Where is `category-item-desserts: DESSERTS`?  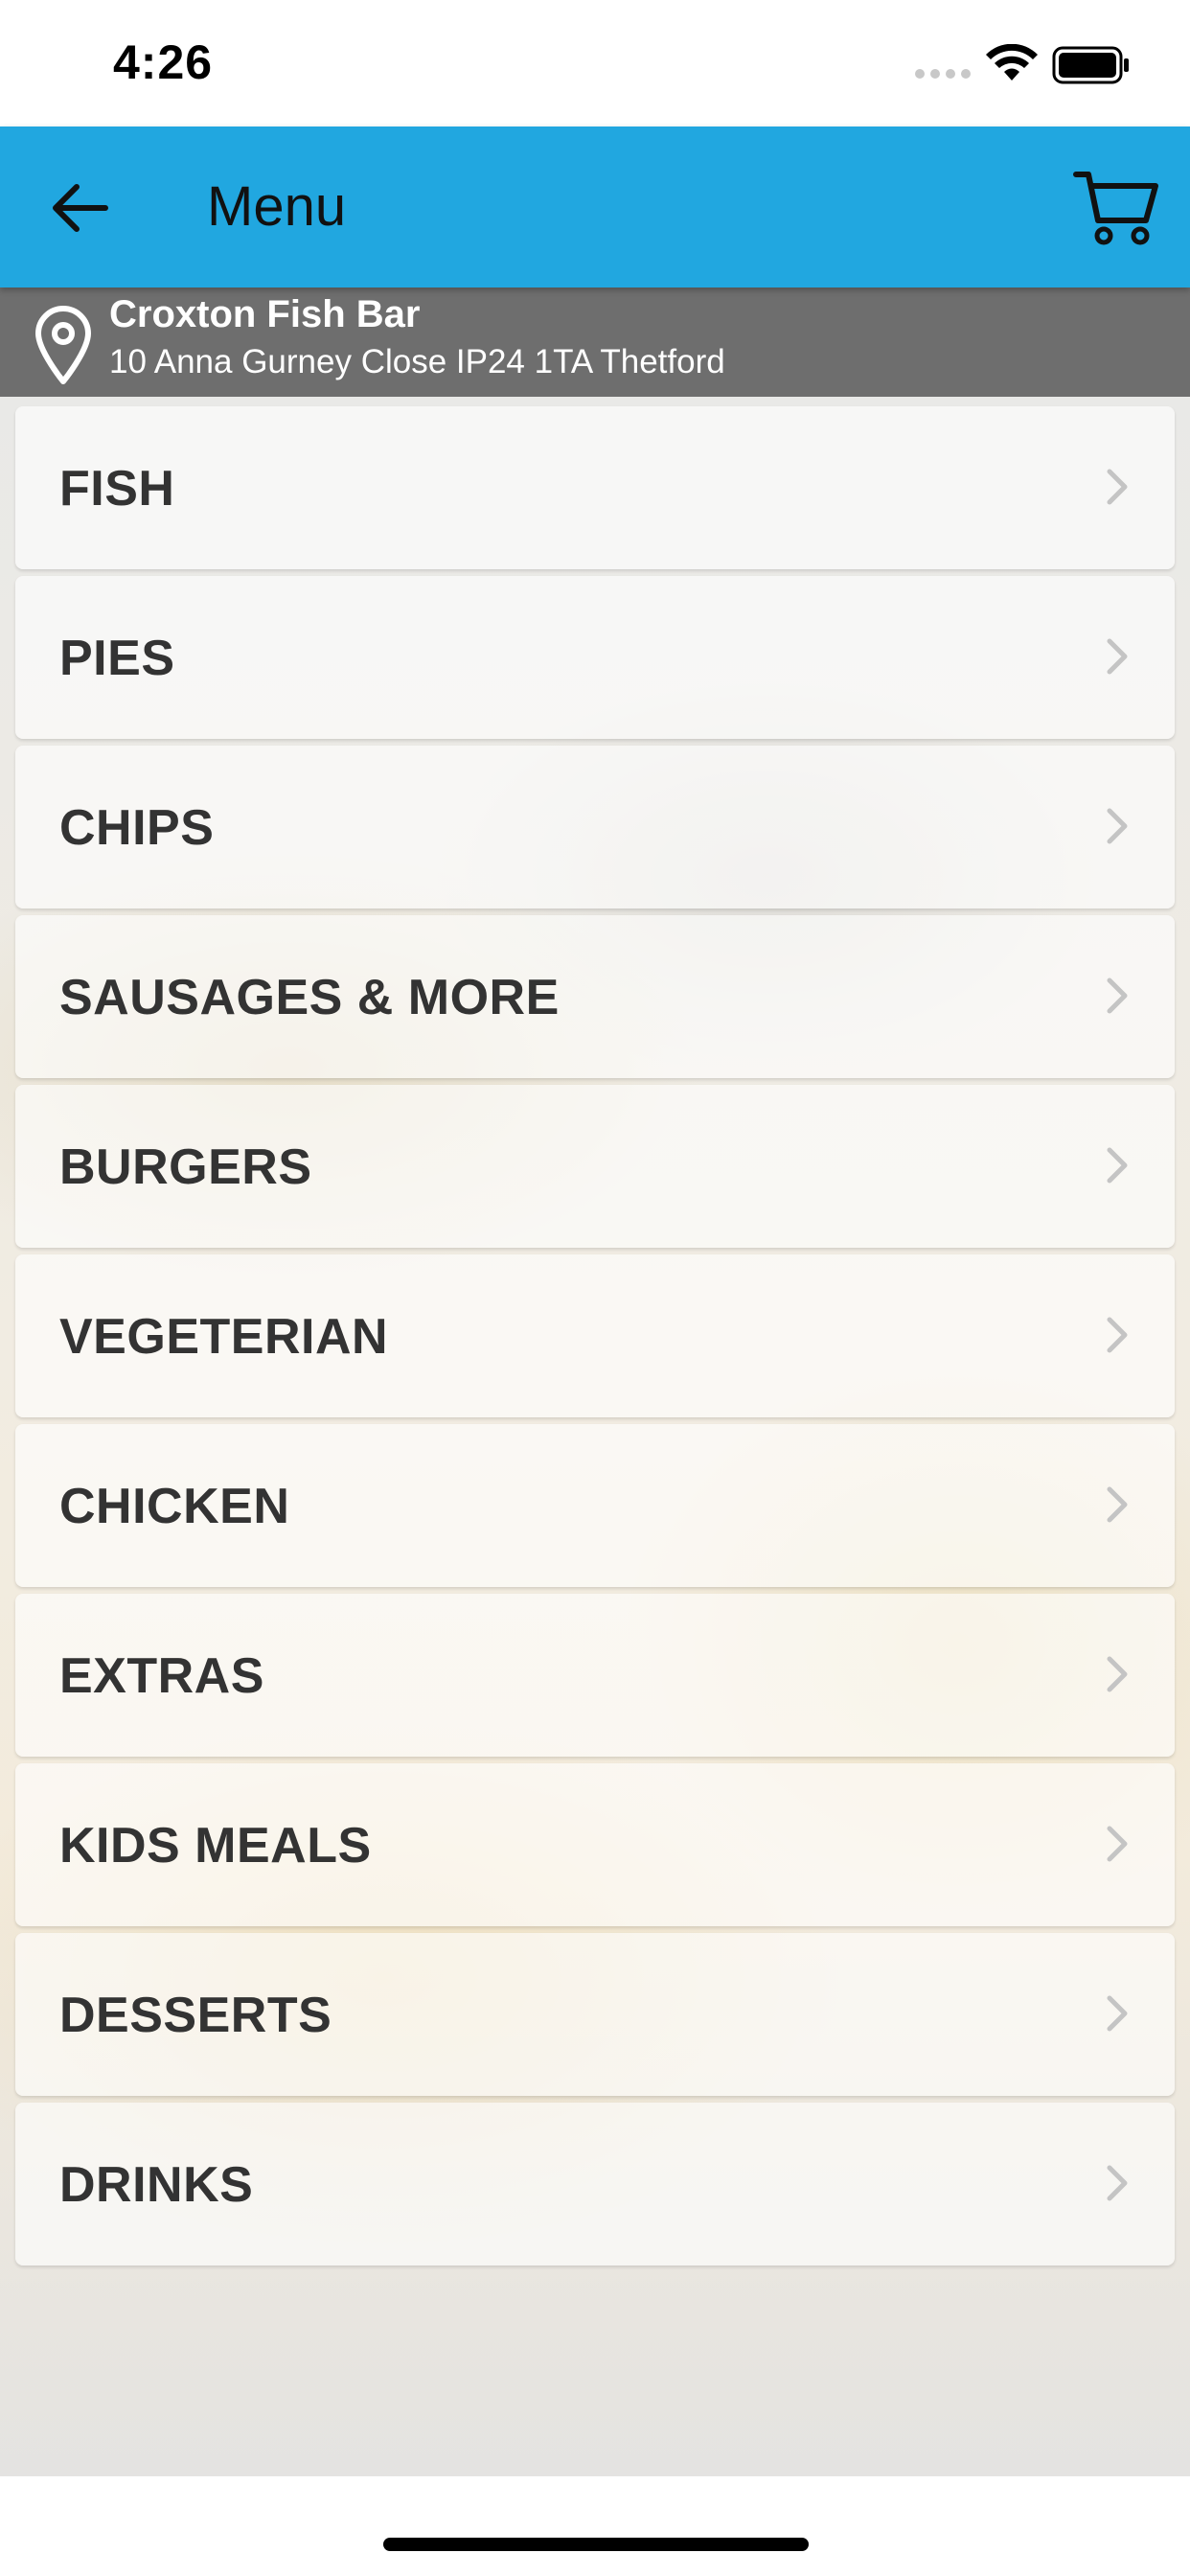 category-item-desserts: DESSERTS is located at coordinates (595, 2014).